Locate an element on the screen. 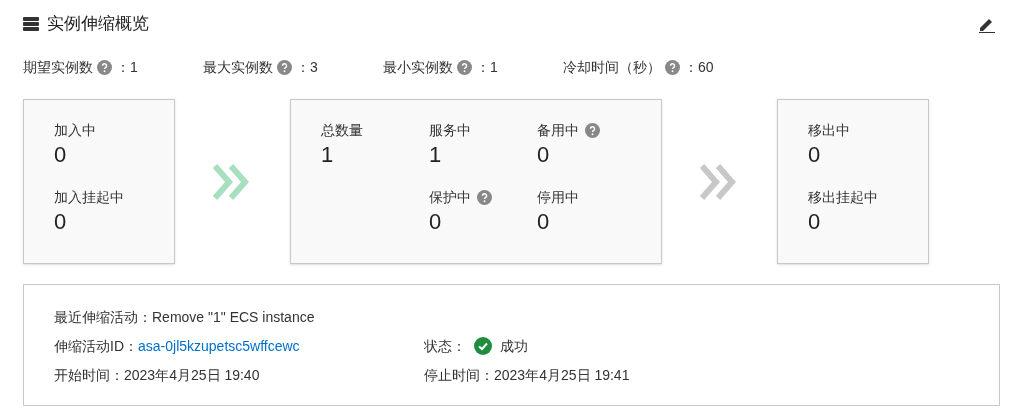  status-label: 状态： is located at coordinates (445, 346).